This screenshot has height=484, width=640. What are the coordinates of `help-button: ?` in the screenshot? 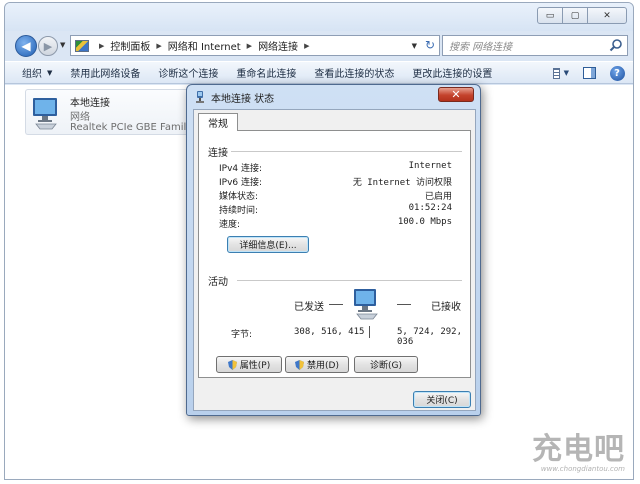 It's located at (617, 73).